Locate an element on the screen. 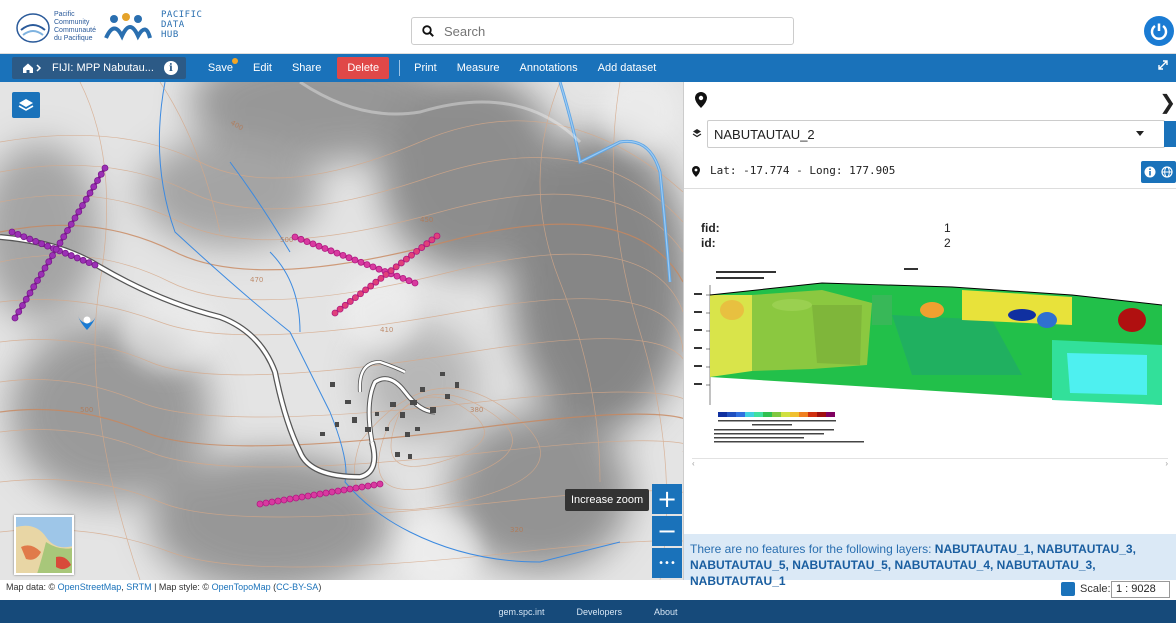 The height and width of the screenshot is (623, 1176). breadcrumb: FIJI: MPP Nabutau... i is located at coordinates (99, 68).